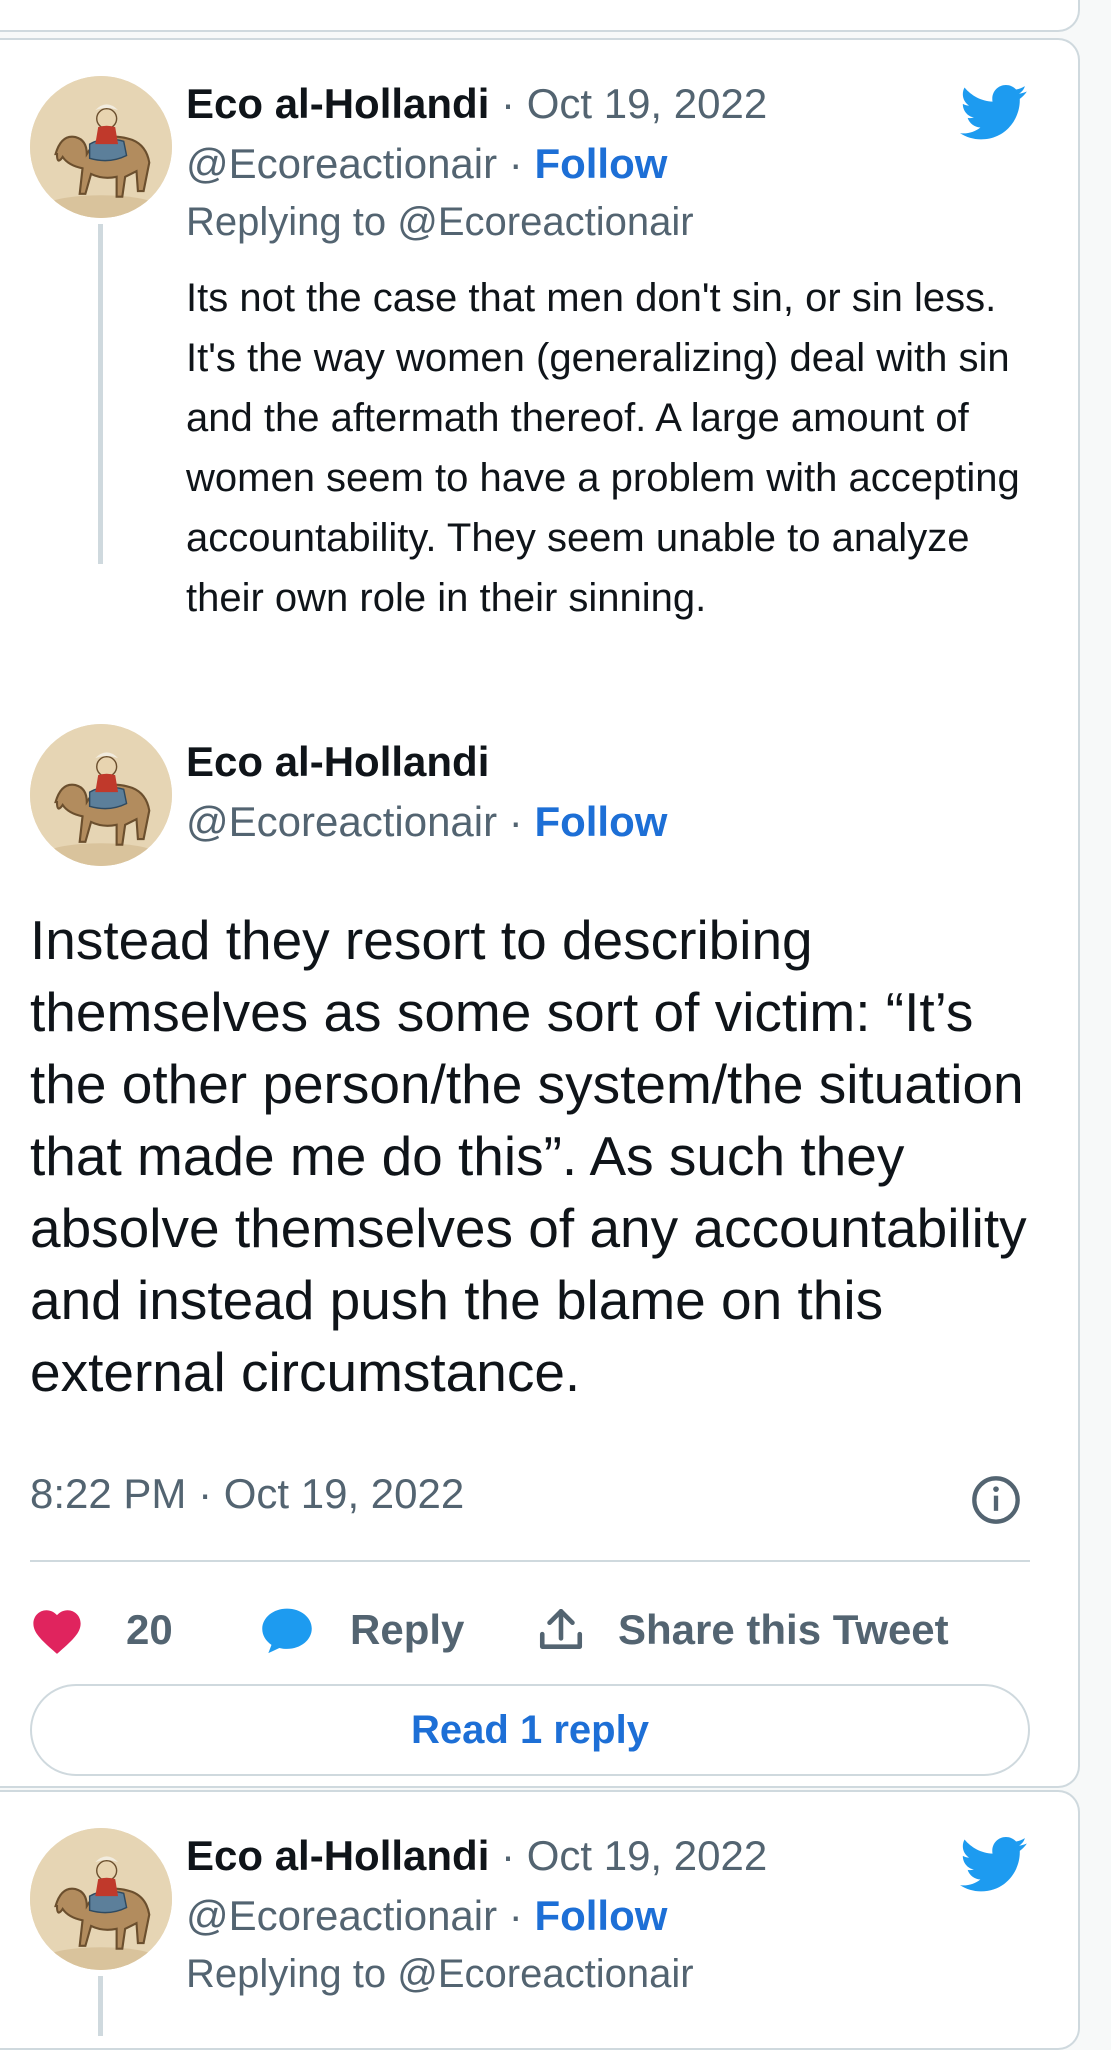 Image resolution: width=1111 pixels, height=2050 pixels. Describe the element at coordinates (57, 1632) in the screenshot. I see `heart-icon` at that location.